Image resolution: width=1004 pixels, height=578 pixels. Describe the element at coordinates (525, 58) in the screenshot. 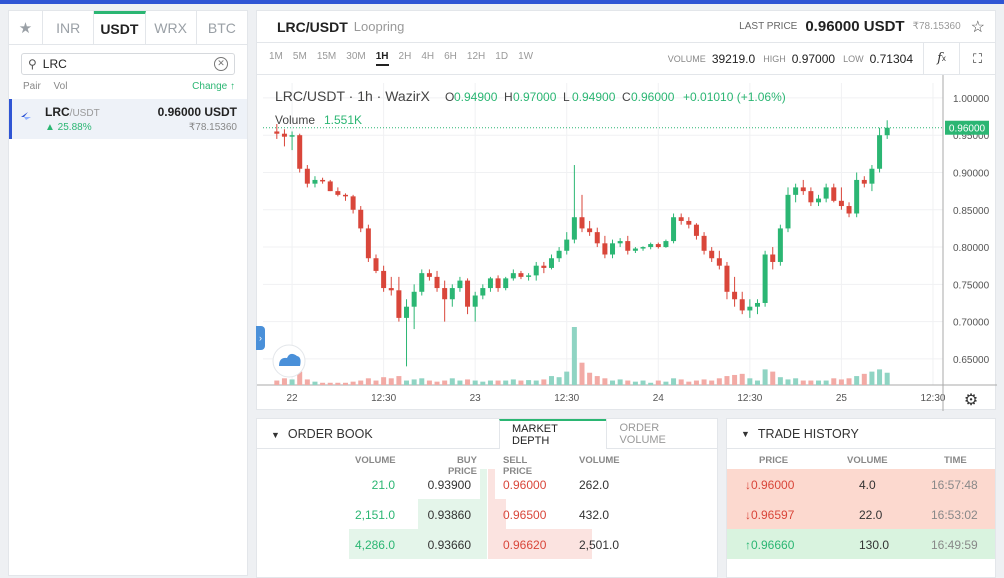

I see `timeframe-1w: 1W` at that location.